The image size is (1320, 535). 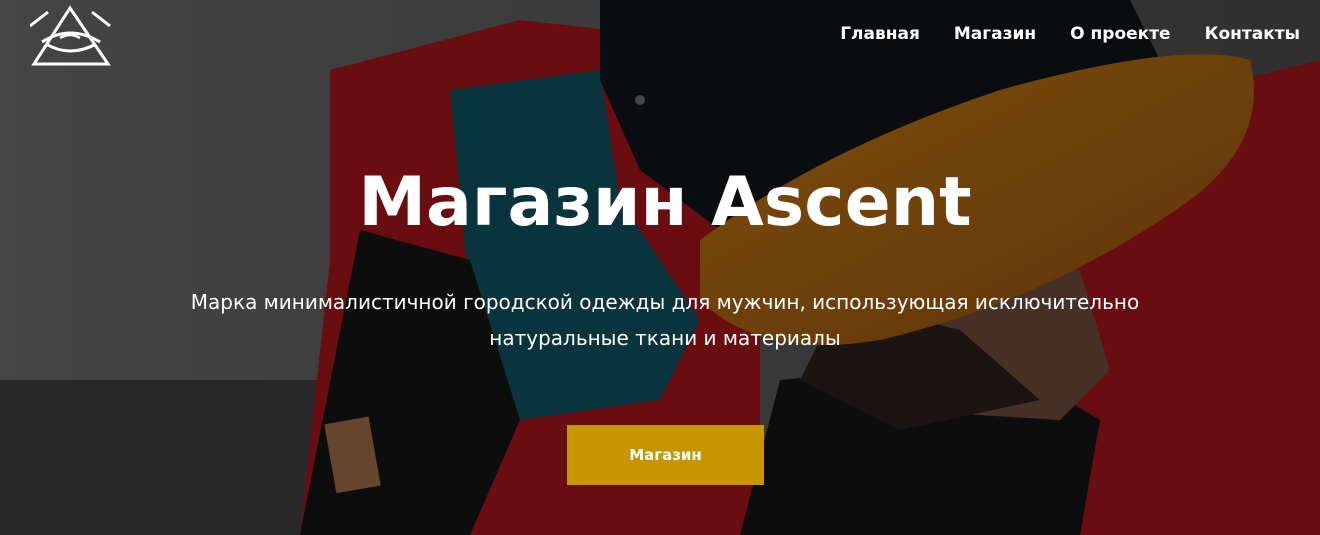 What do you see at coordinates (995, 34) in the screenshot?
I see `nav-link-shop: Магазин` at bounding box center [995, 34].